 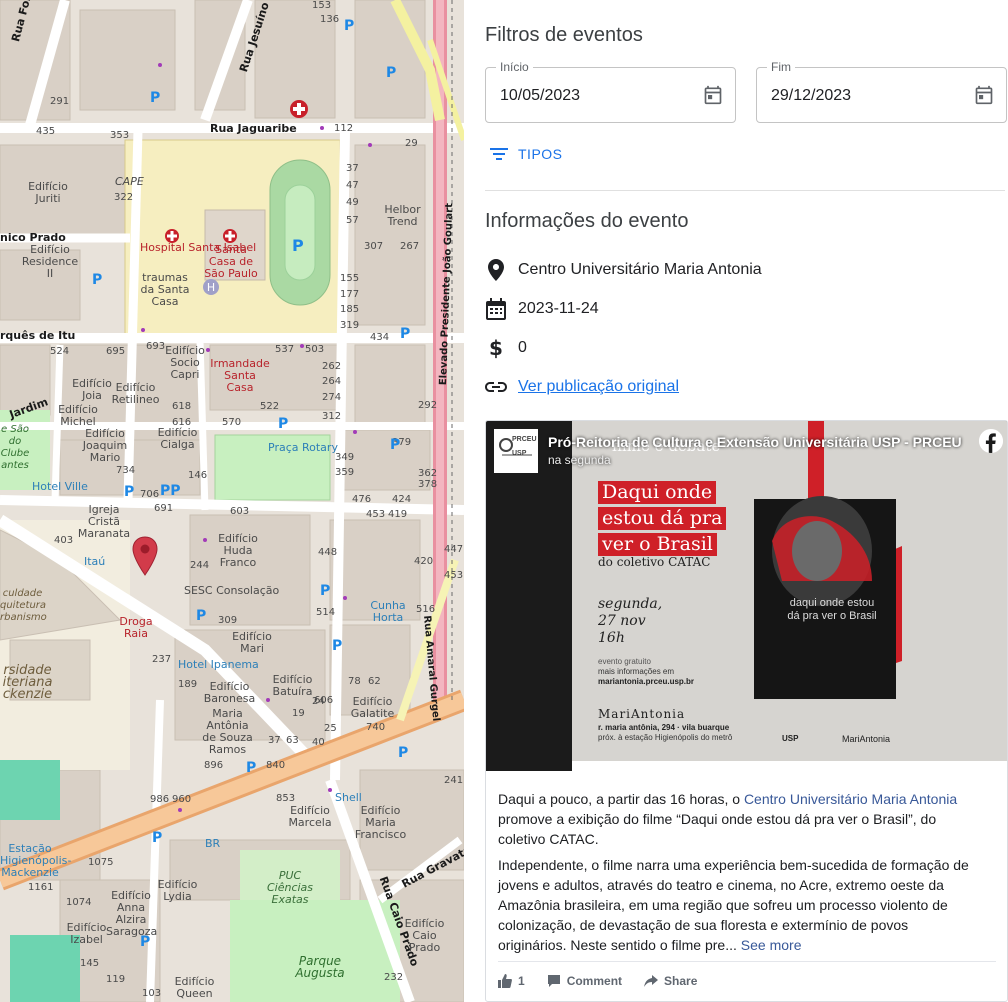 I want to click on poster-footer-brand: MariAntonia, so click(x=866, y=739).